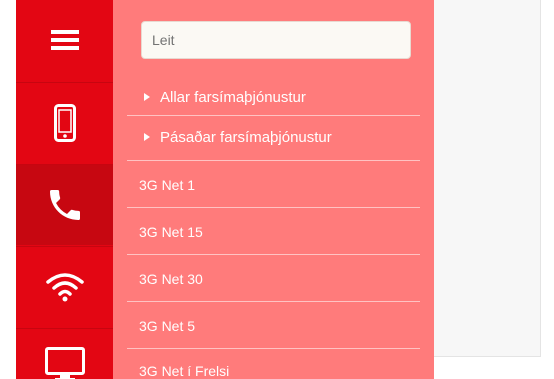 The image size is (554, 379). I want to click on phone-handset-icon, so click(65, 205).